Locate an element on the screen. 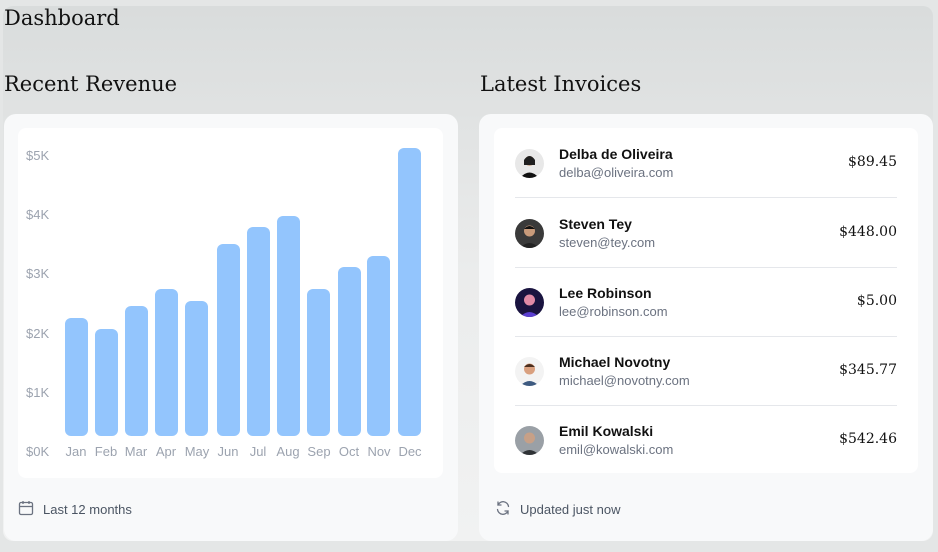 This screenshot has height=552, width=938. invoice-email: michael@novotny.com is located at coordinates (624, 380).